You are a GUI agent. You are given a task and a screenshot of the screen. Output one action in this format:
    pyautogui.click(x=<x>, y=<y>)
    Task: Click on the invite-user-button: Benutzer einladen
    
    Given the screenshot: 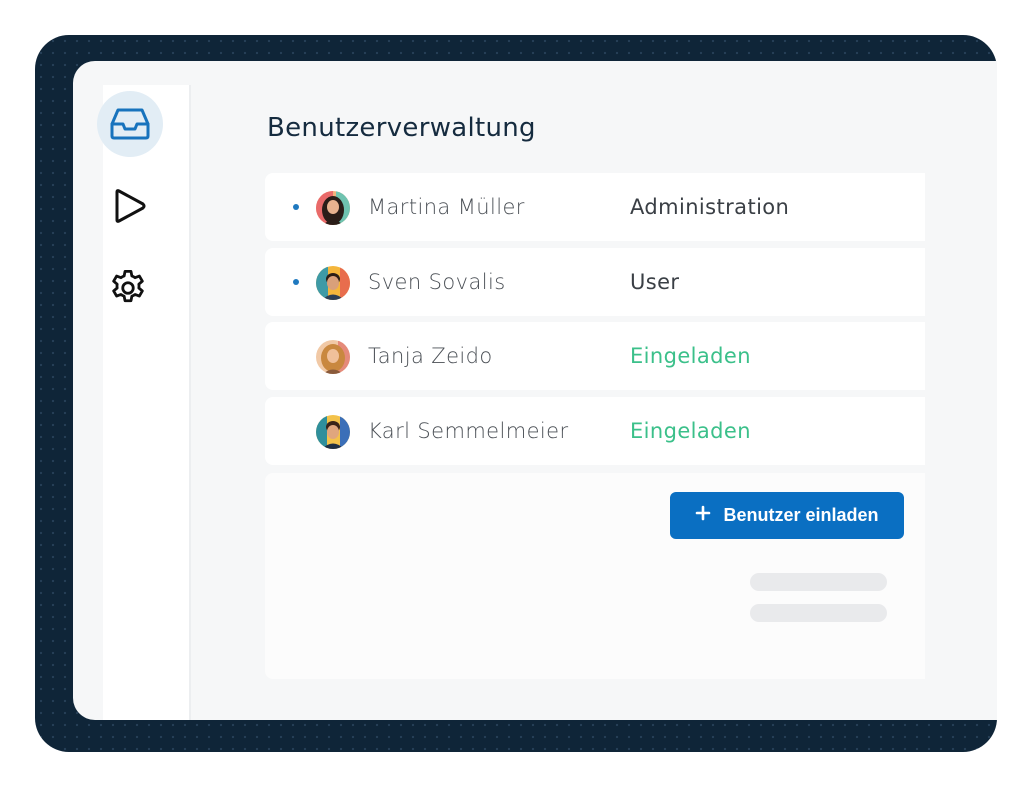 What is the action you would take?
    pyautogui.click(x=787, y=515)
    